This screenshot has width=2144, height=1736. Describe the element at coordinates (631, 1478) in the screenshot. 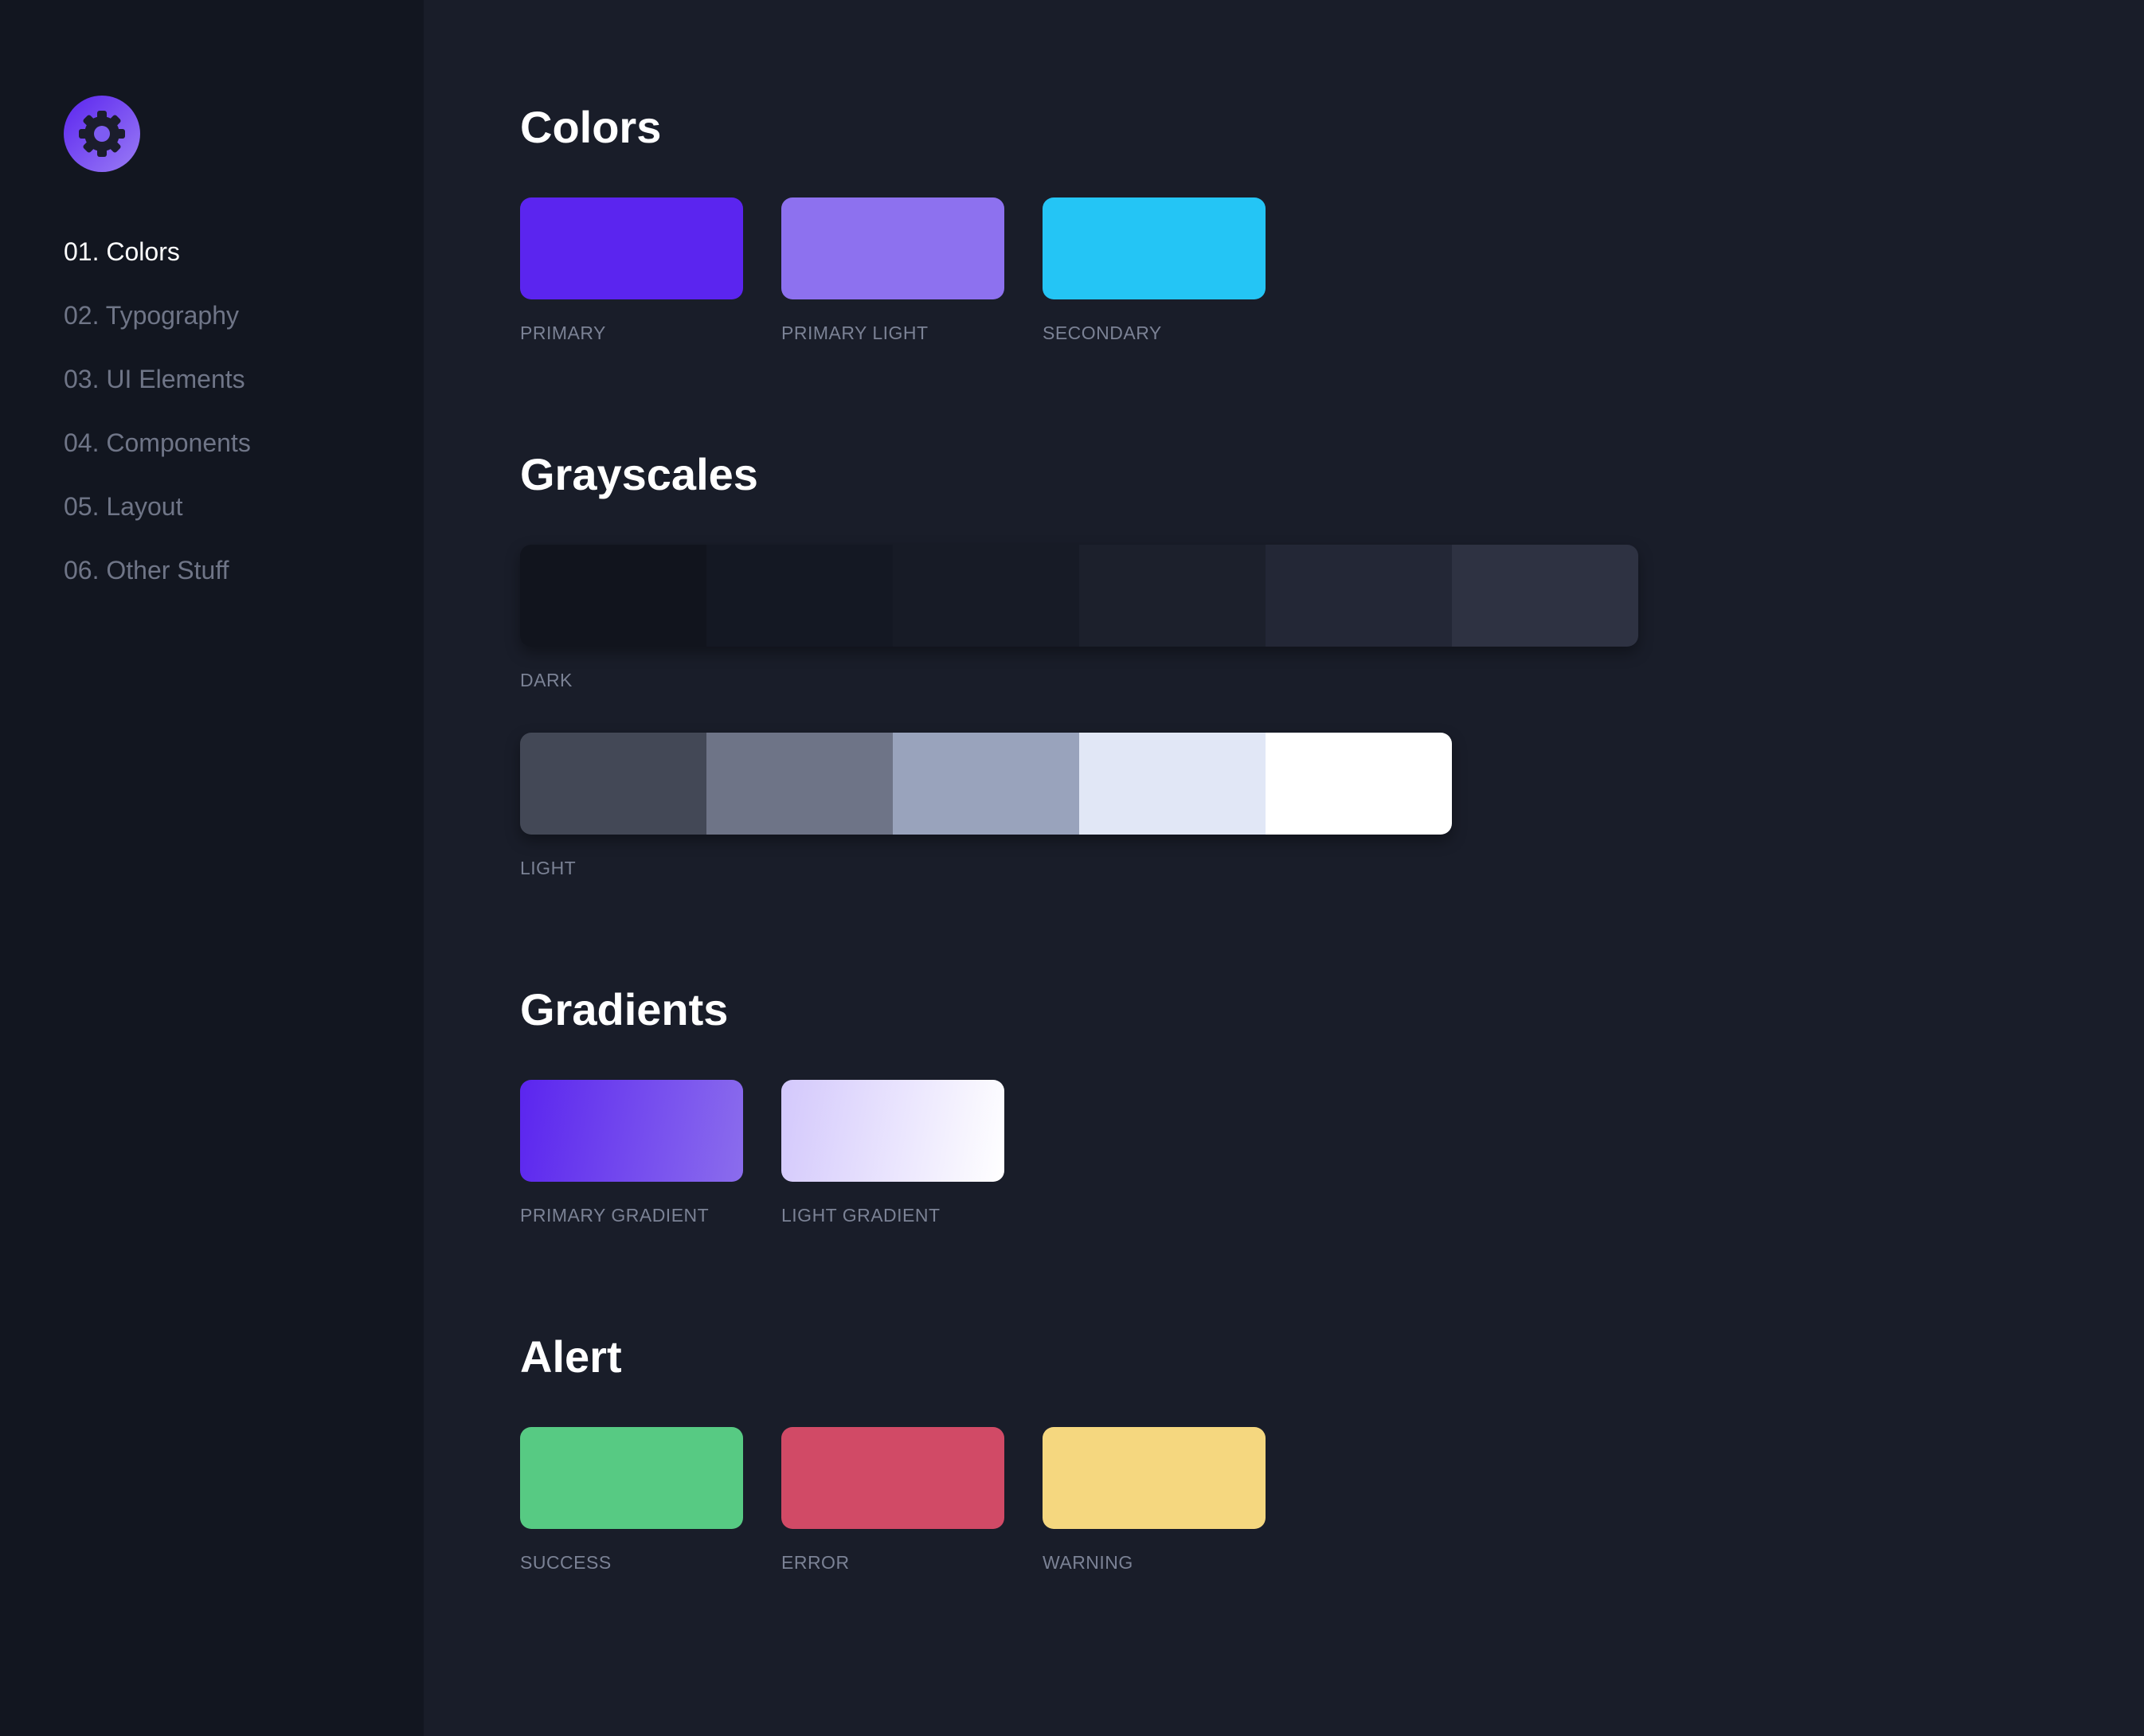

I see `success-swatch` at that location.